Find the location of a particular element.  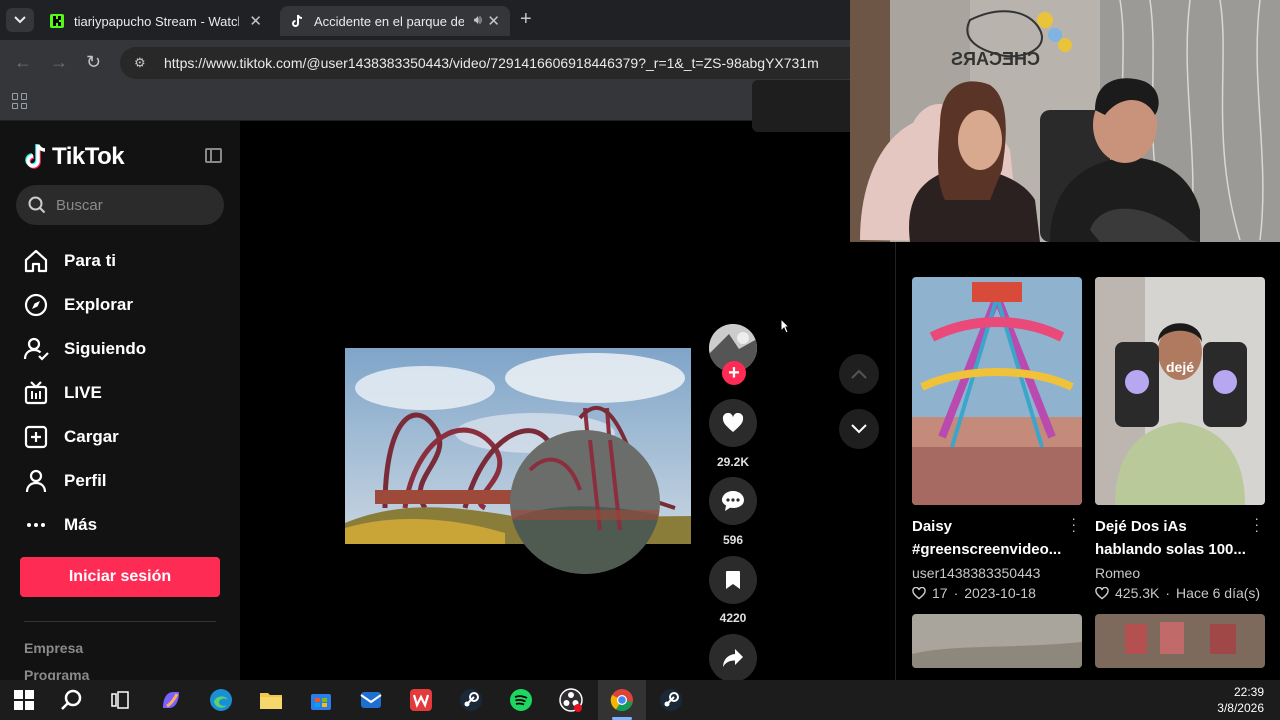

system-clock: 22:39 3/8/2026 is located at coordinates (1240, 700).